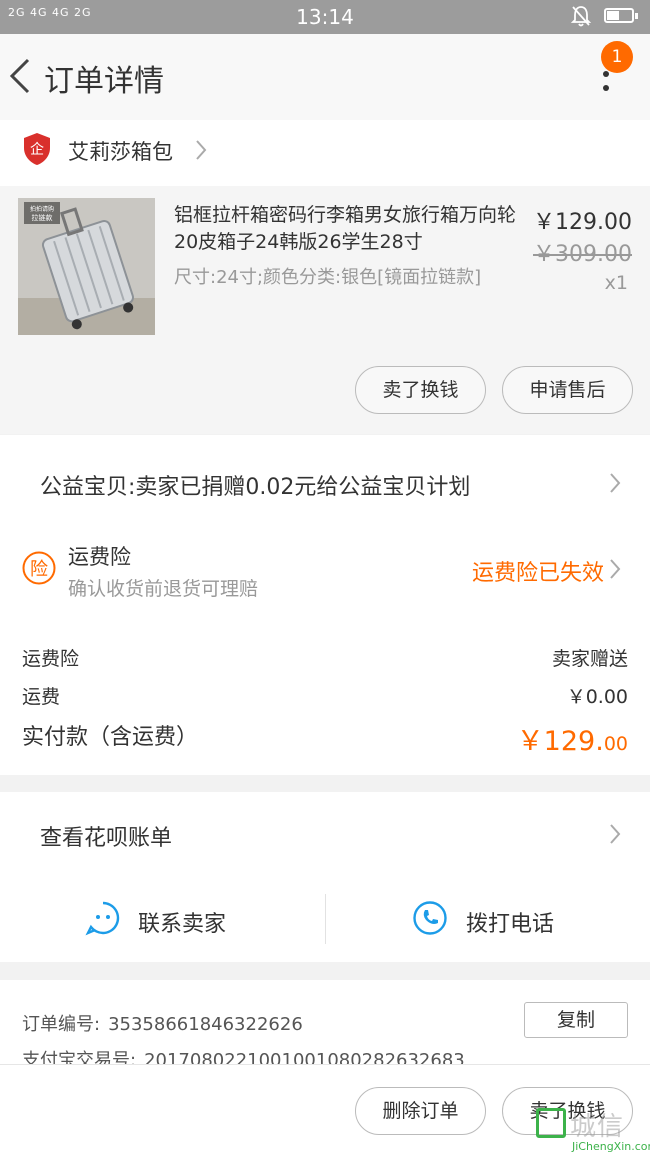 Image resolution: width=650 pixels, height=1155 pixels. What do you see at coordinates (576, 1020) in the screenshot?
I see `copy-button: 复制` at bounding box center [576, 1020].